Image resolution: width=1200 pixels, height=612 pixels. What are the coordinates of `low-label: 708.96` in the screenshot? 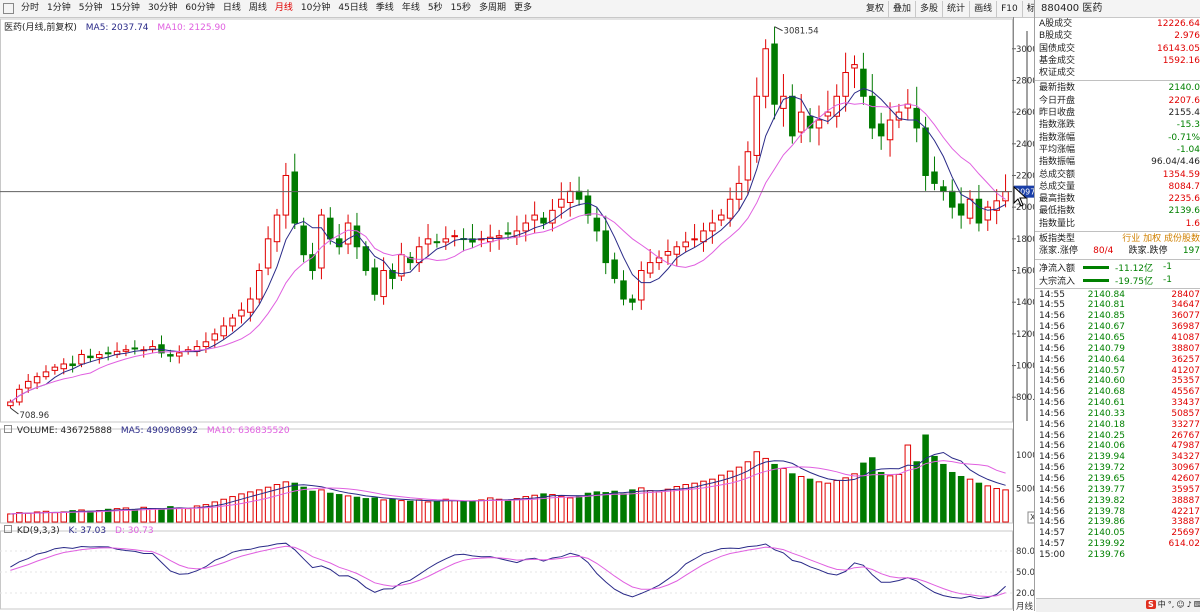 It's located at (34, 416).